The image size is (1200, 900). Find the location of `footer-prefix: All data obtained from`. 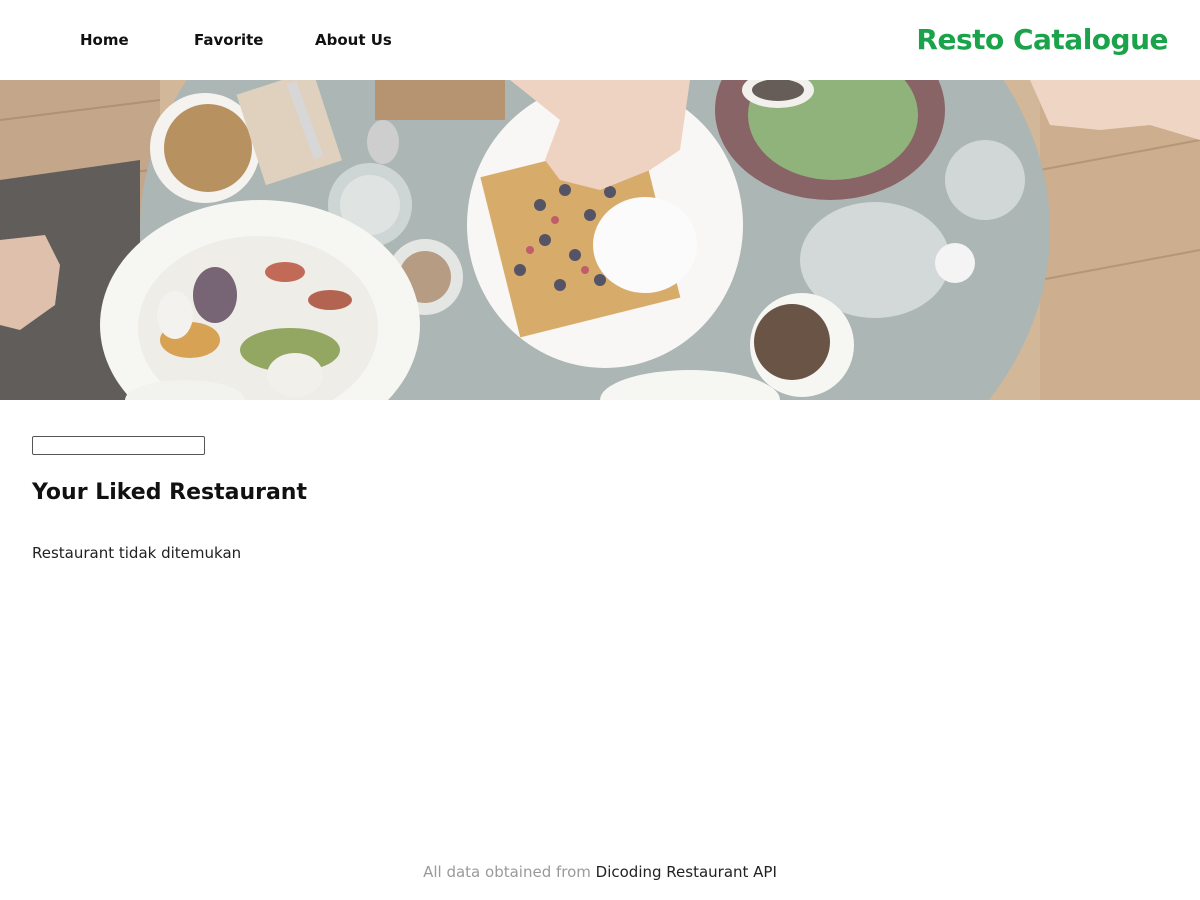

footer-prefix: All data obtained from is located at coordinates (509, 872).